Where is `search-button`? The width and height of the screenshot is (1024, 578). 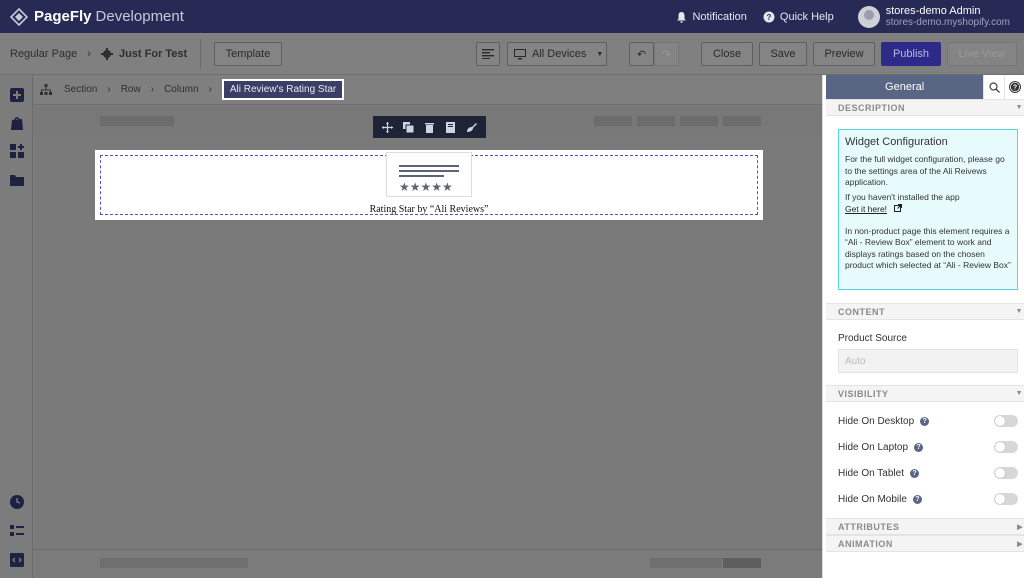 search-button is located at coordinates (993, 87).